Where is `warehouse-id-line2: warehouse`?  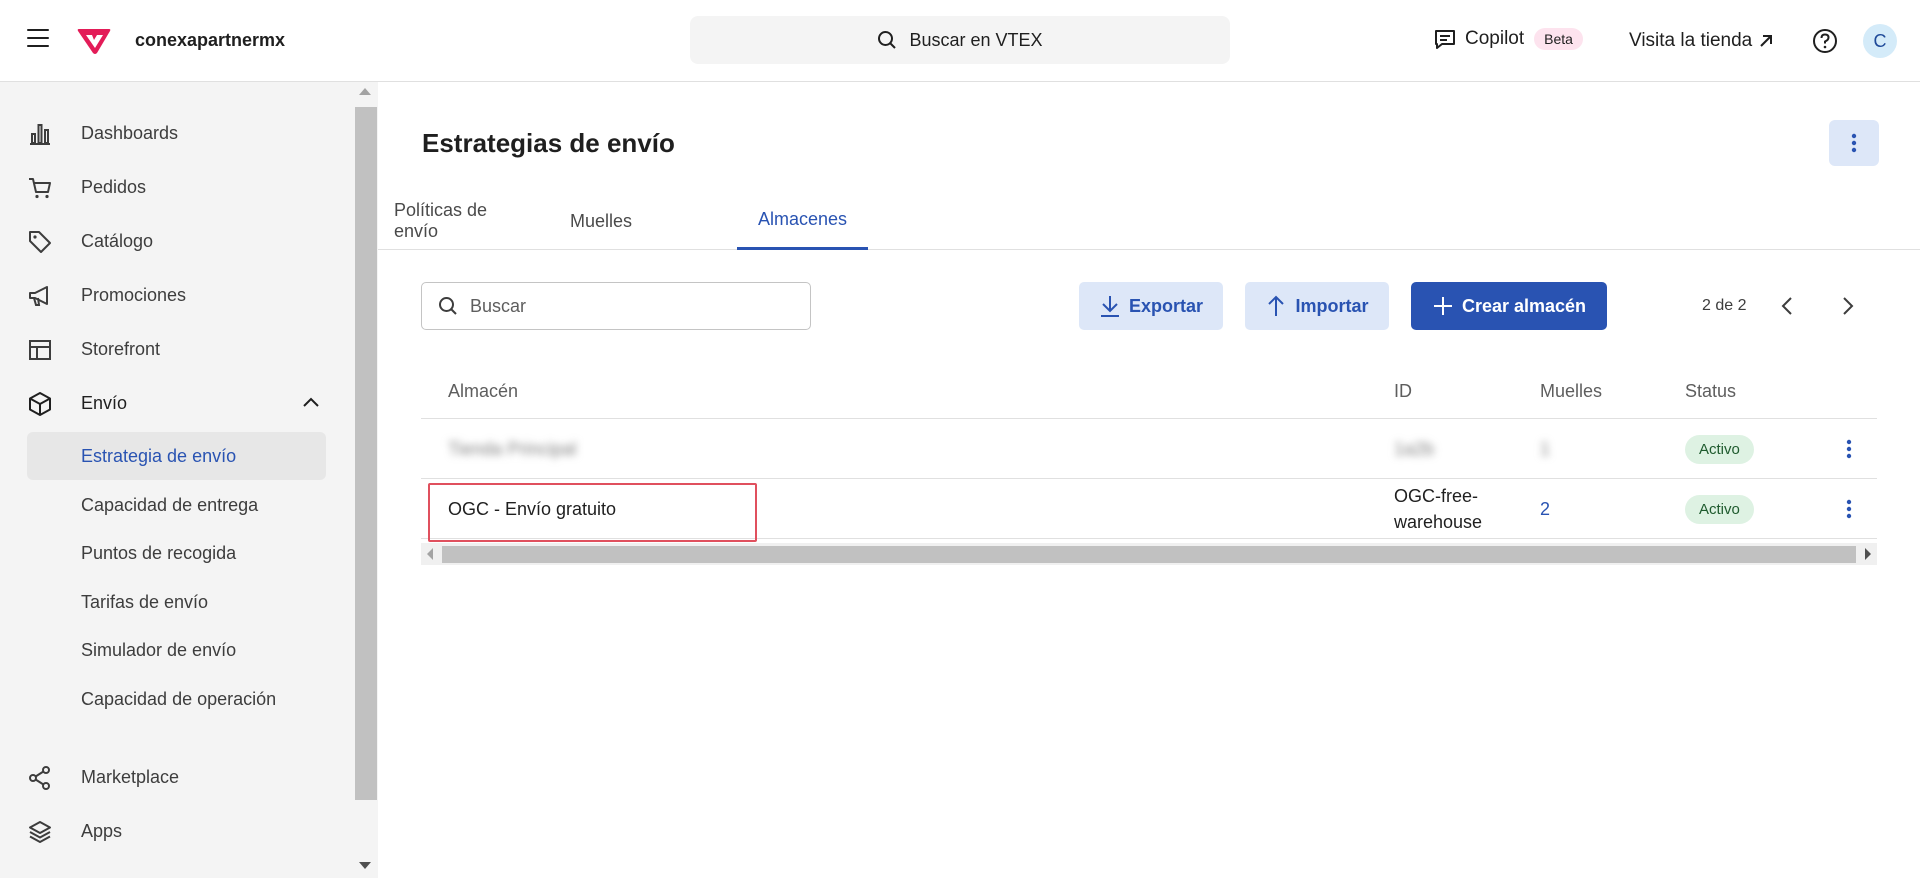
warehouse-id-line2: warehouse is located at coordinates (1438, 522).